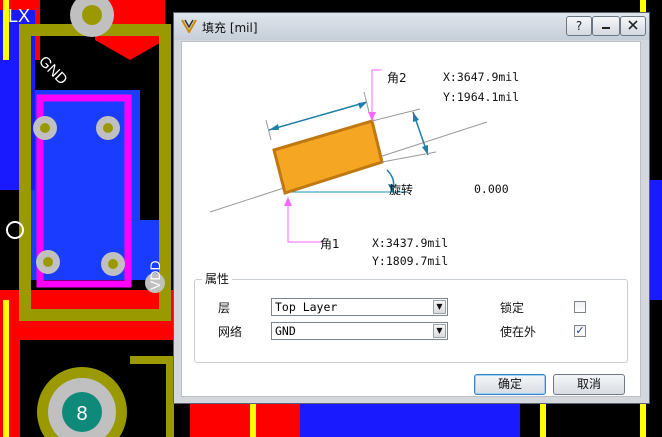 The height and width of the screenshot is (437, 662). What do you see at coordinates (189, 26) in the screenshot?
I see `altium-logo-icon` at bounding box center [189, 26].